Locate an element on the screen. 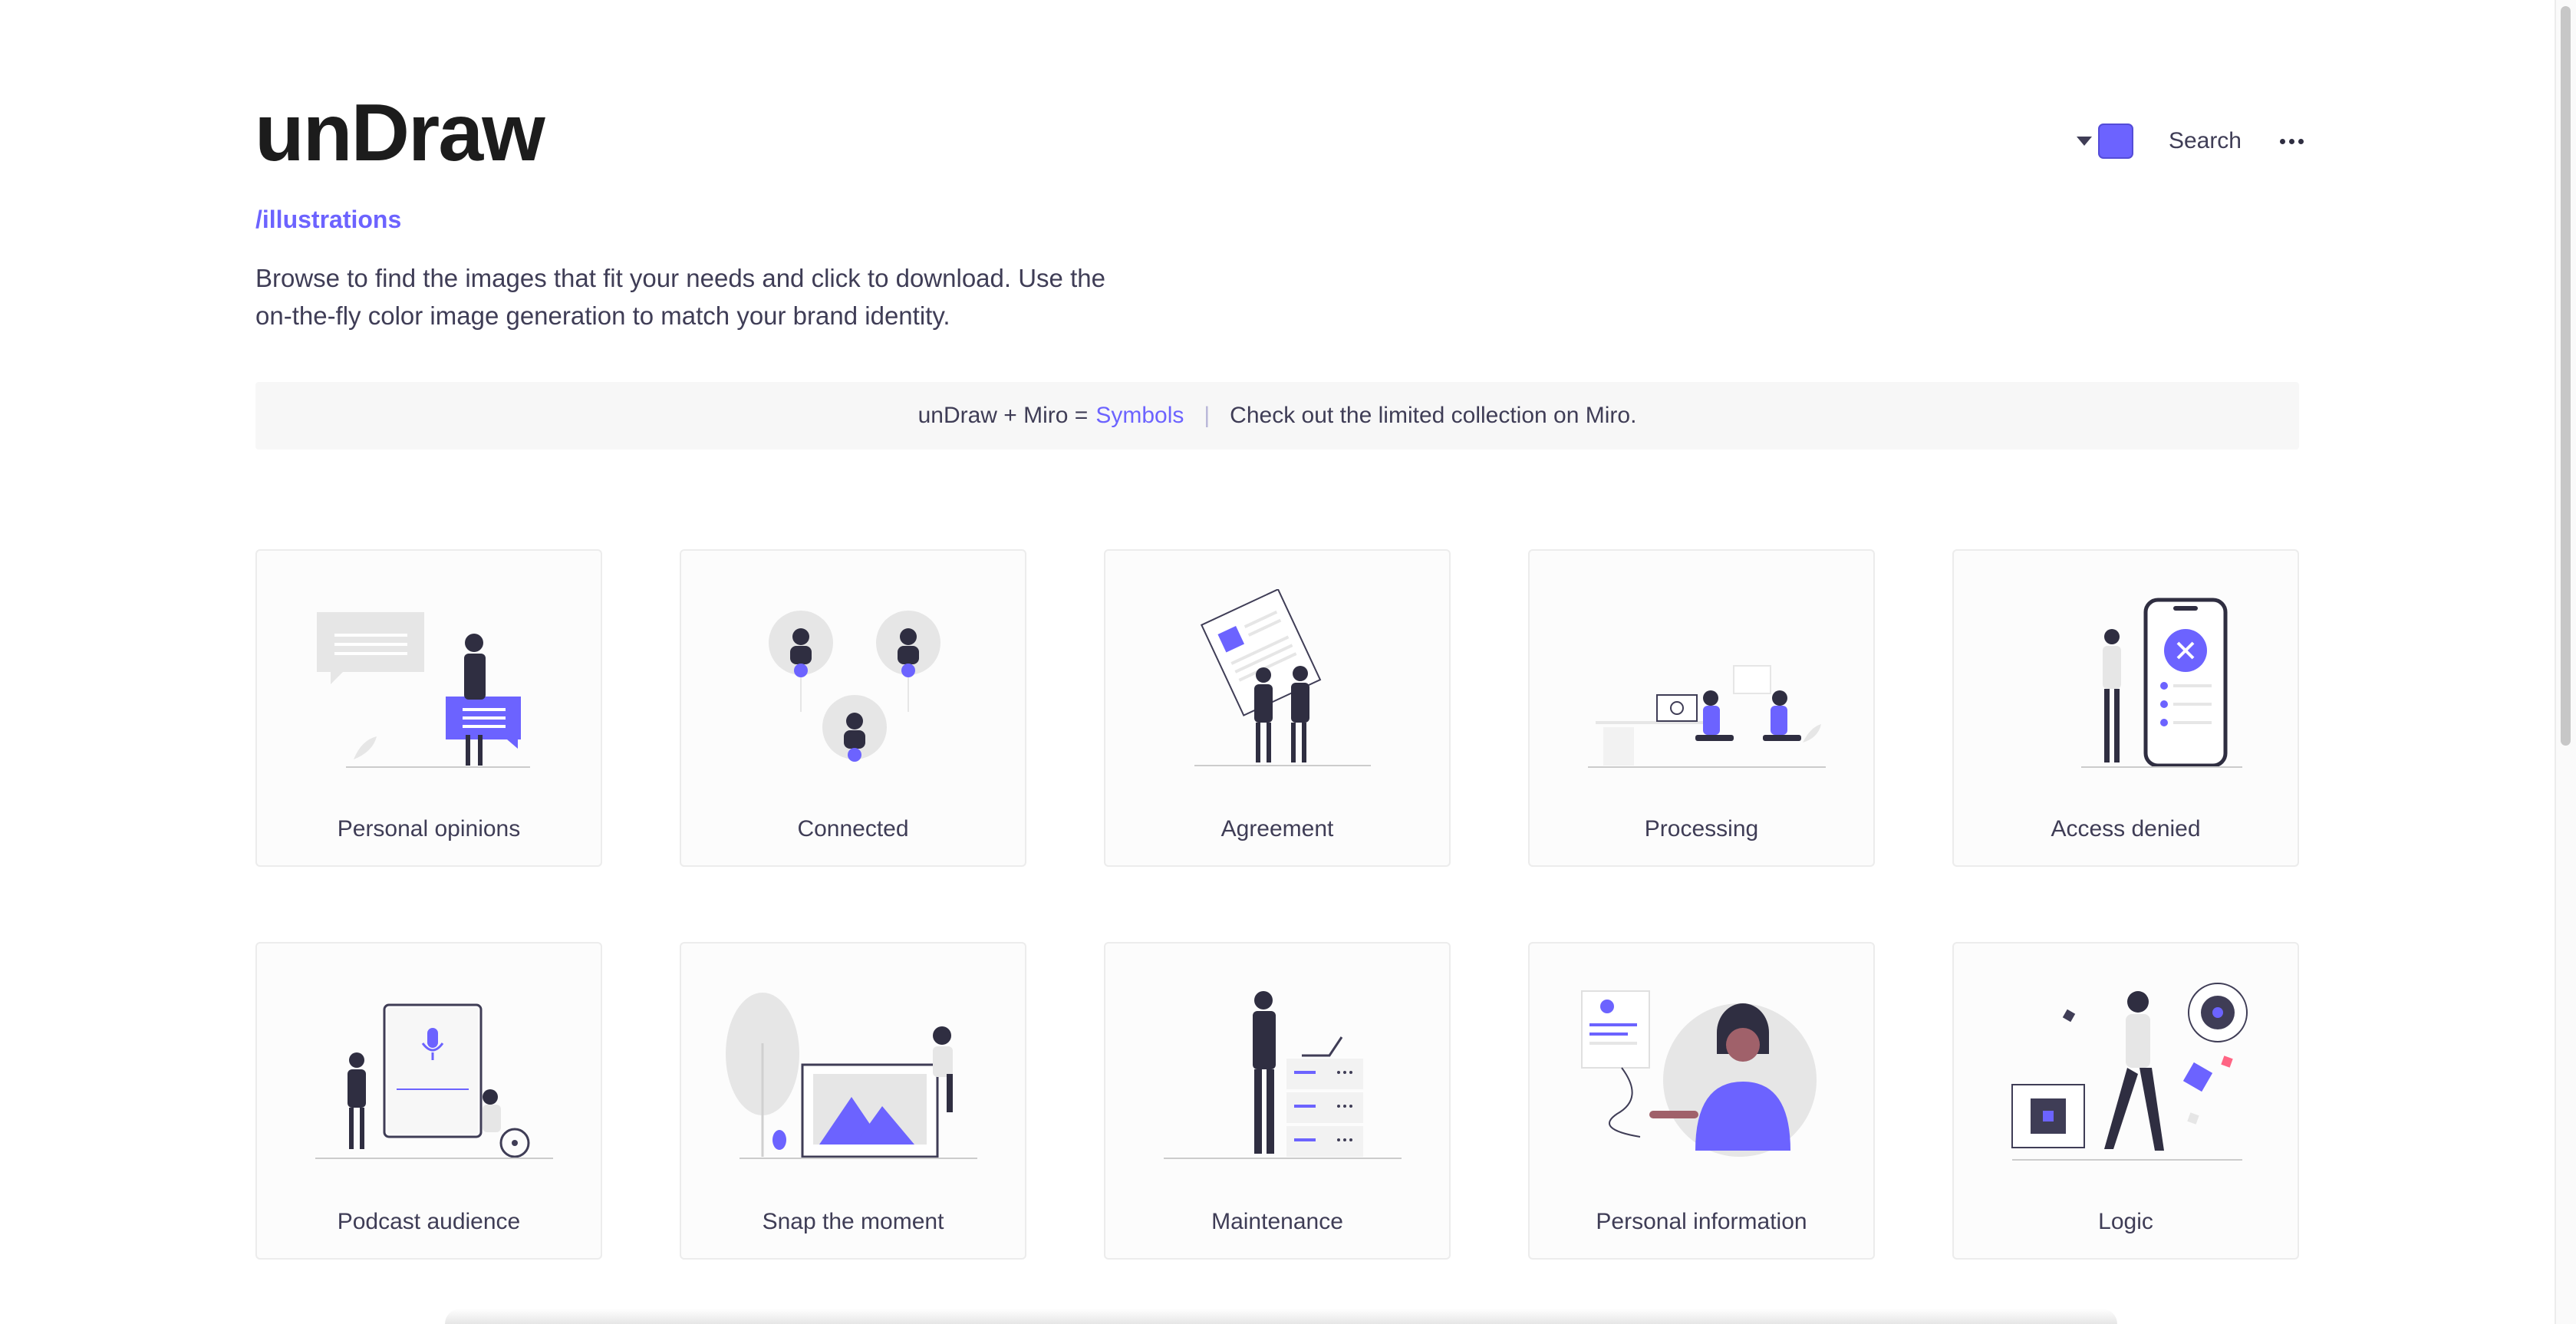 Image resolution: width=2576 pixels, height=1324 pixels. podcast-audience-illustration is located at coordinates (434, 1081).